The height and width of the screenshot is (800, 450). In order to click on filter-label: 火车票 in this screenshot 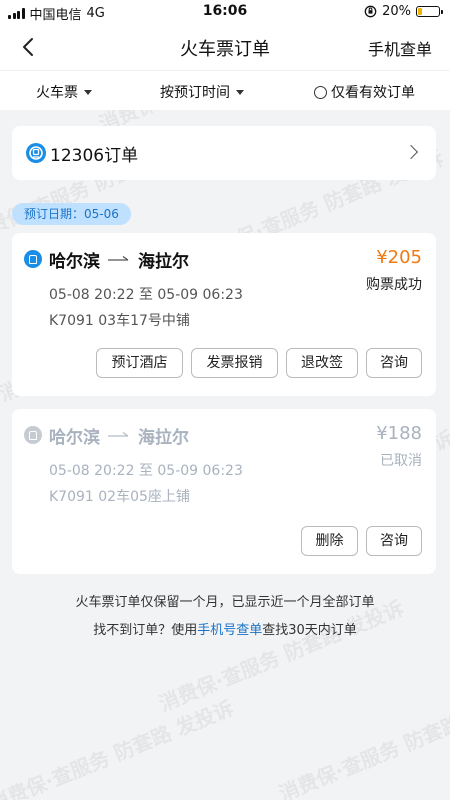, I will do `click(57, 93)`.